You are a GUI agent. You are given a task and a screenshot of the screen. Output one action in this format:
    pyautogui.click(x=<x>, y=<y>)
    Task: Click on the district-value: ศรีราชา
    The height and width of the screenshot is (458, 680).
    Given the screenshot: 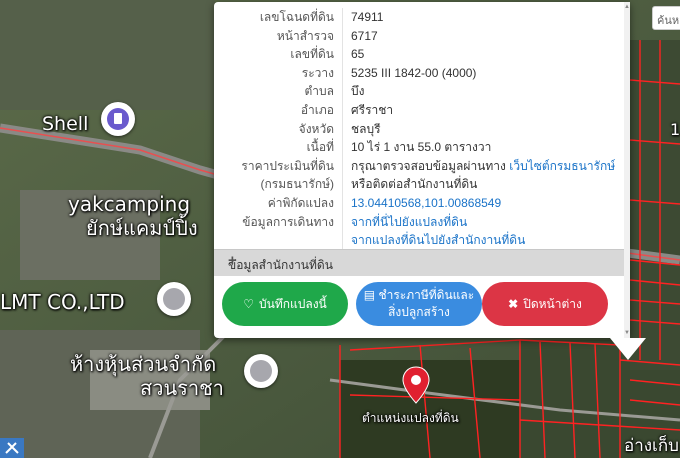 What is the action you would take?
    pyautogui.click(x=372, y=109)
    